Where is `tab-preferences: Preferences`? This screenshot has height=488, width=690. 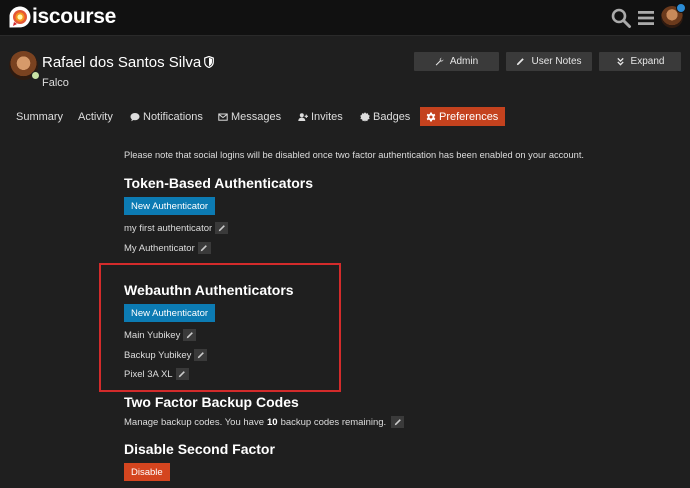
tab-preferences: Preferences is located at coordinates (462, 116).